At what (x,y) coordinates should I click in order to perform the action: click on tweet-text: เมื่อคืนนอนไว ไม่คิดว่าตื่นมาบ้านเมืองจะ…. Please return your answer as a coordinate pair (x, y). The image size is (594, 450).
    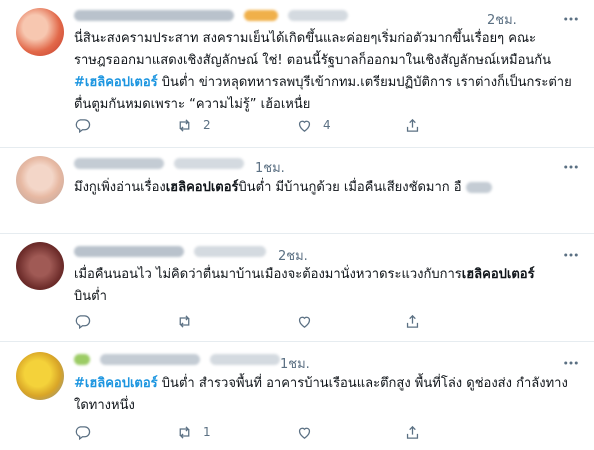
    Looking at the image, I should click on (324, 286).